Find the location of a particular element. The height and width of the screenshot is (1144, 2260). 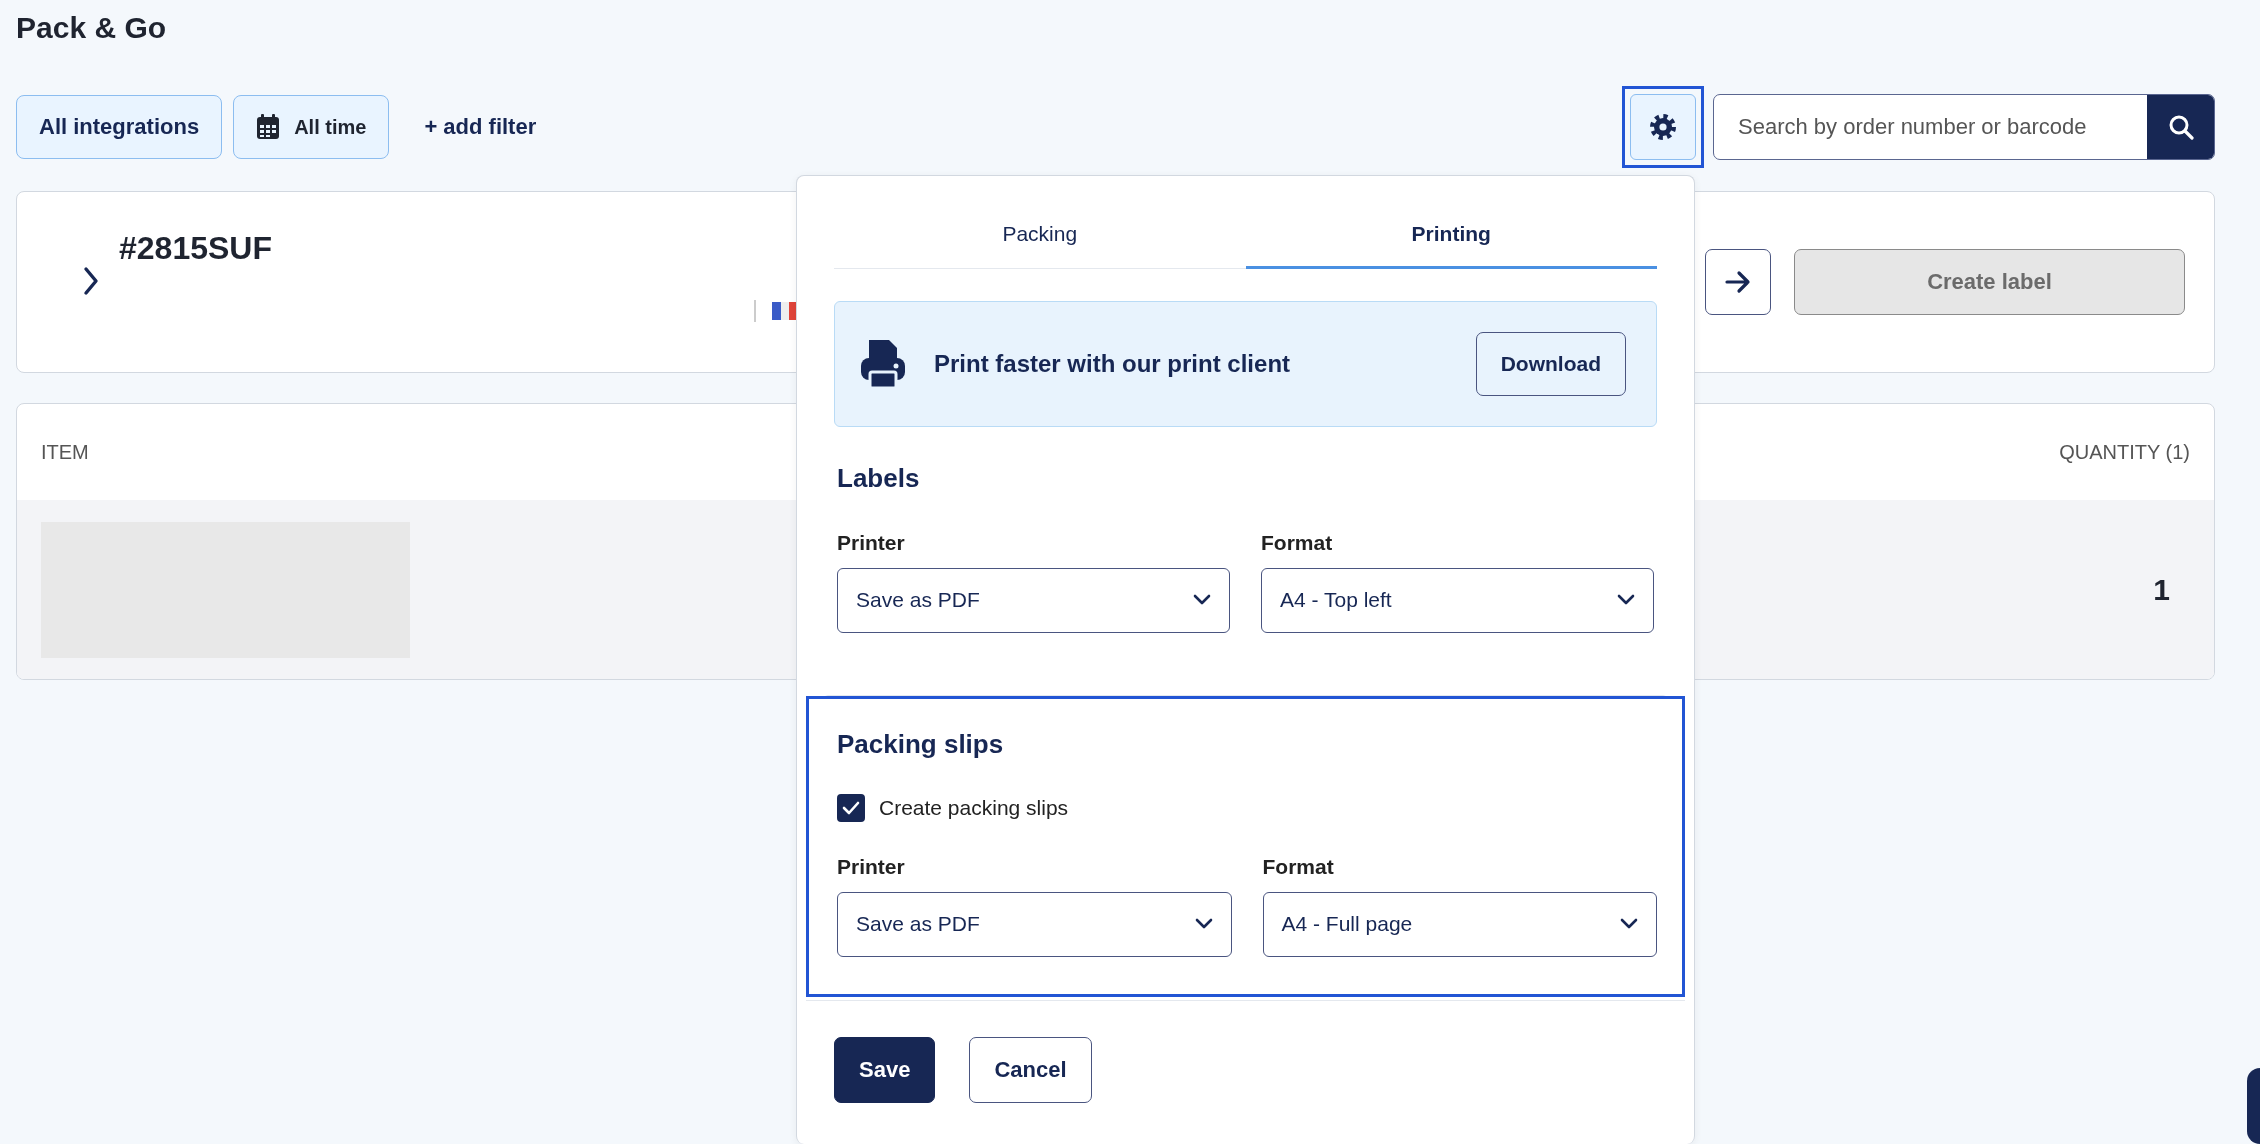

tab: Printing is located at coordinates (1451, 235).